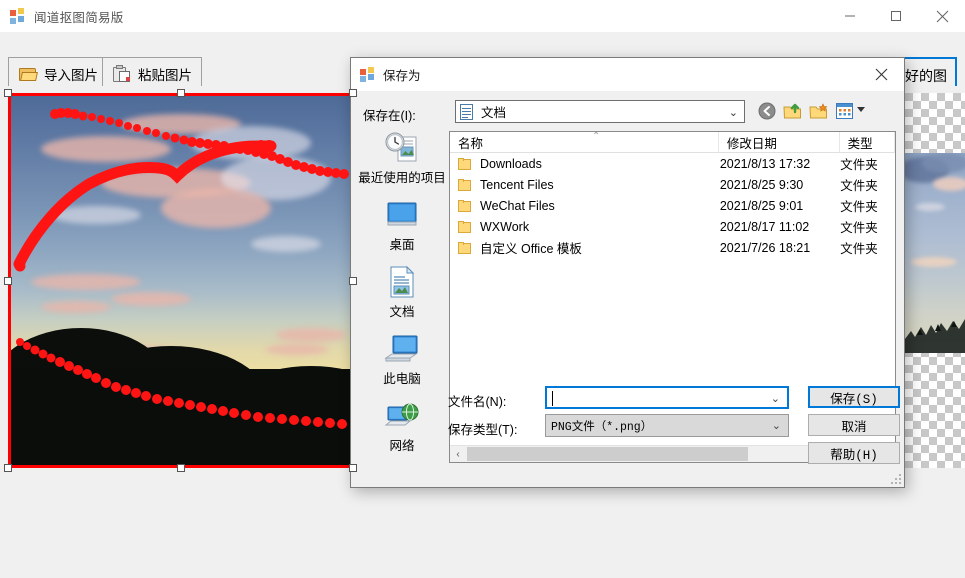 This screenshot has height=578, width=965. Describe the element at coordinates (854, 397) in the screenshot. I see `save-button: 保存(S)` at that location.